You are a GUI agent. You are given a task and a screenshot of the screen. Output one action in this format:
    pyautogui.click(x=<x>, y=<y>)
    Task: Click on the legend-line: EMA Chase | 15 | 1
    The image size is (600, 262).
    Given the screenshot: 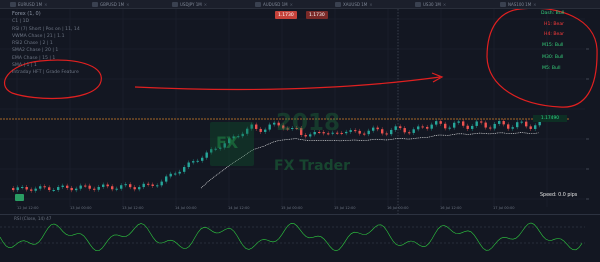 What is the action you would take?
    pyautogui.click(x=34, y=58)
    